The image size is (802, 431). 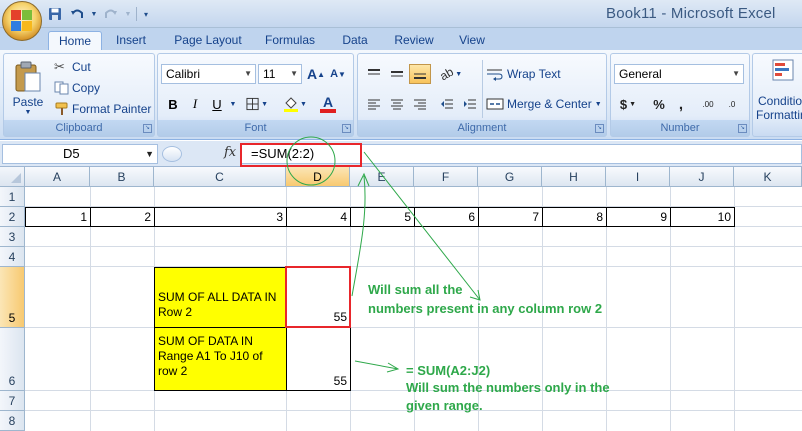 What do you see at coordinates (358, 236) in the screenshot?
I see `annotation-arrow-curve` at bounding box center [358, 236].